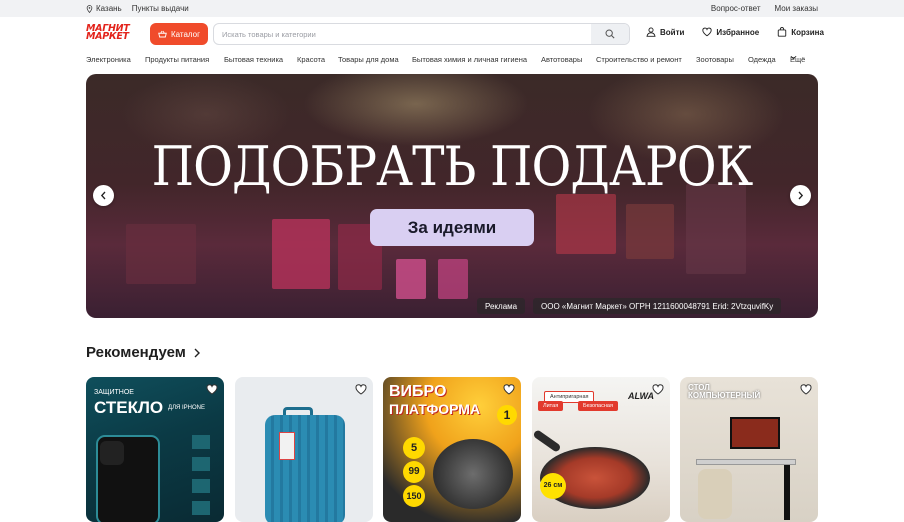 Image resolution: width=904 pixels, height=522 pixels. What do you see at coordinates (553, 486) in the screenshot?
I see `size-badge: 26 см` at bounding box center [553, 486].